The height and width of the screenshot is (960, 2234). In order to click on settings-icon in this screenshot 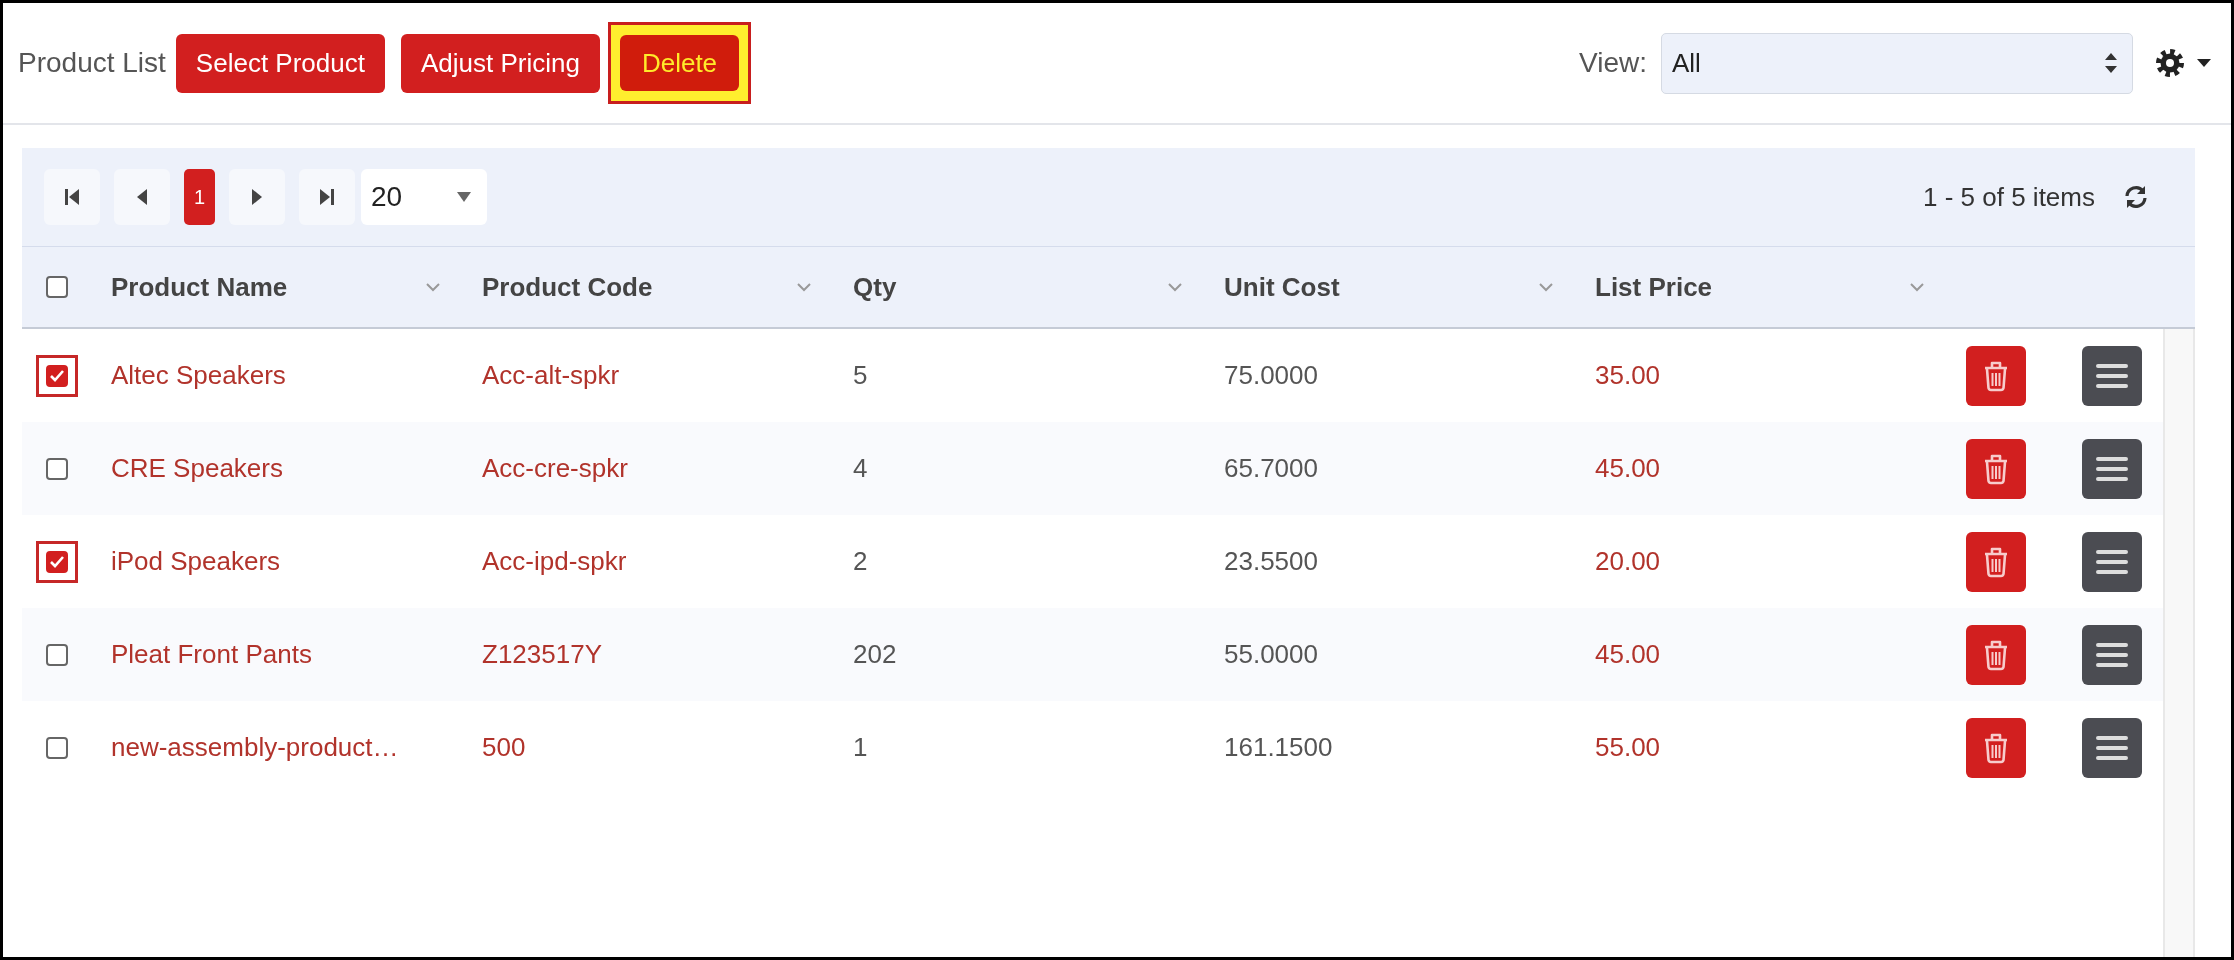, I will do `click(2170, 63)`.